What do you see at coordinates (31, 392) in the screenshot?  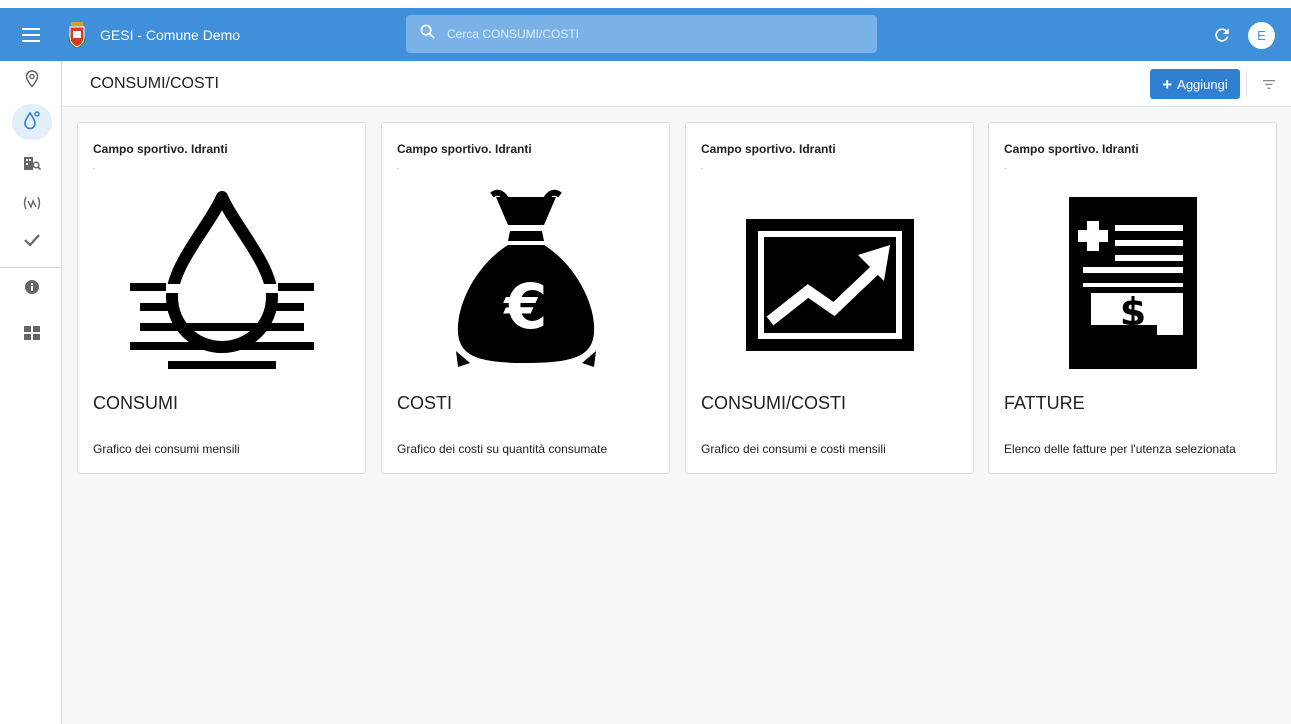 I see `navigation-rail` at bounding box center [31, 392].